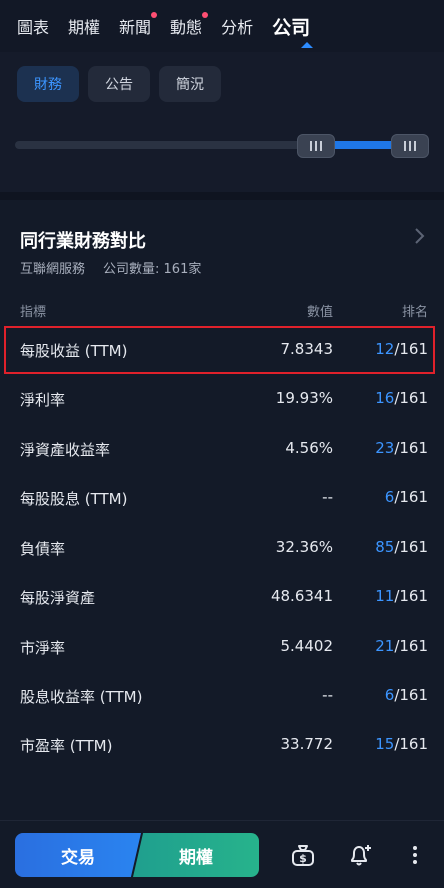 The width and height of the screenshot is (444, 888). What do you see at coordinates (307, 744) in the screenshot?
I see `row-value: 33.772` at bounding box center [307, 744].